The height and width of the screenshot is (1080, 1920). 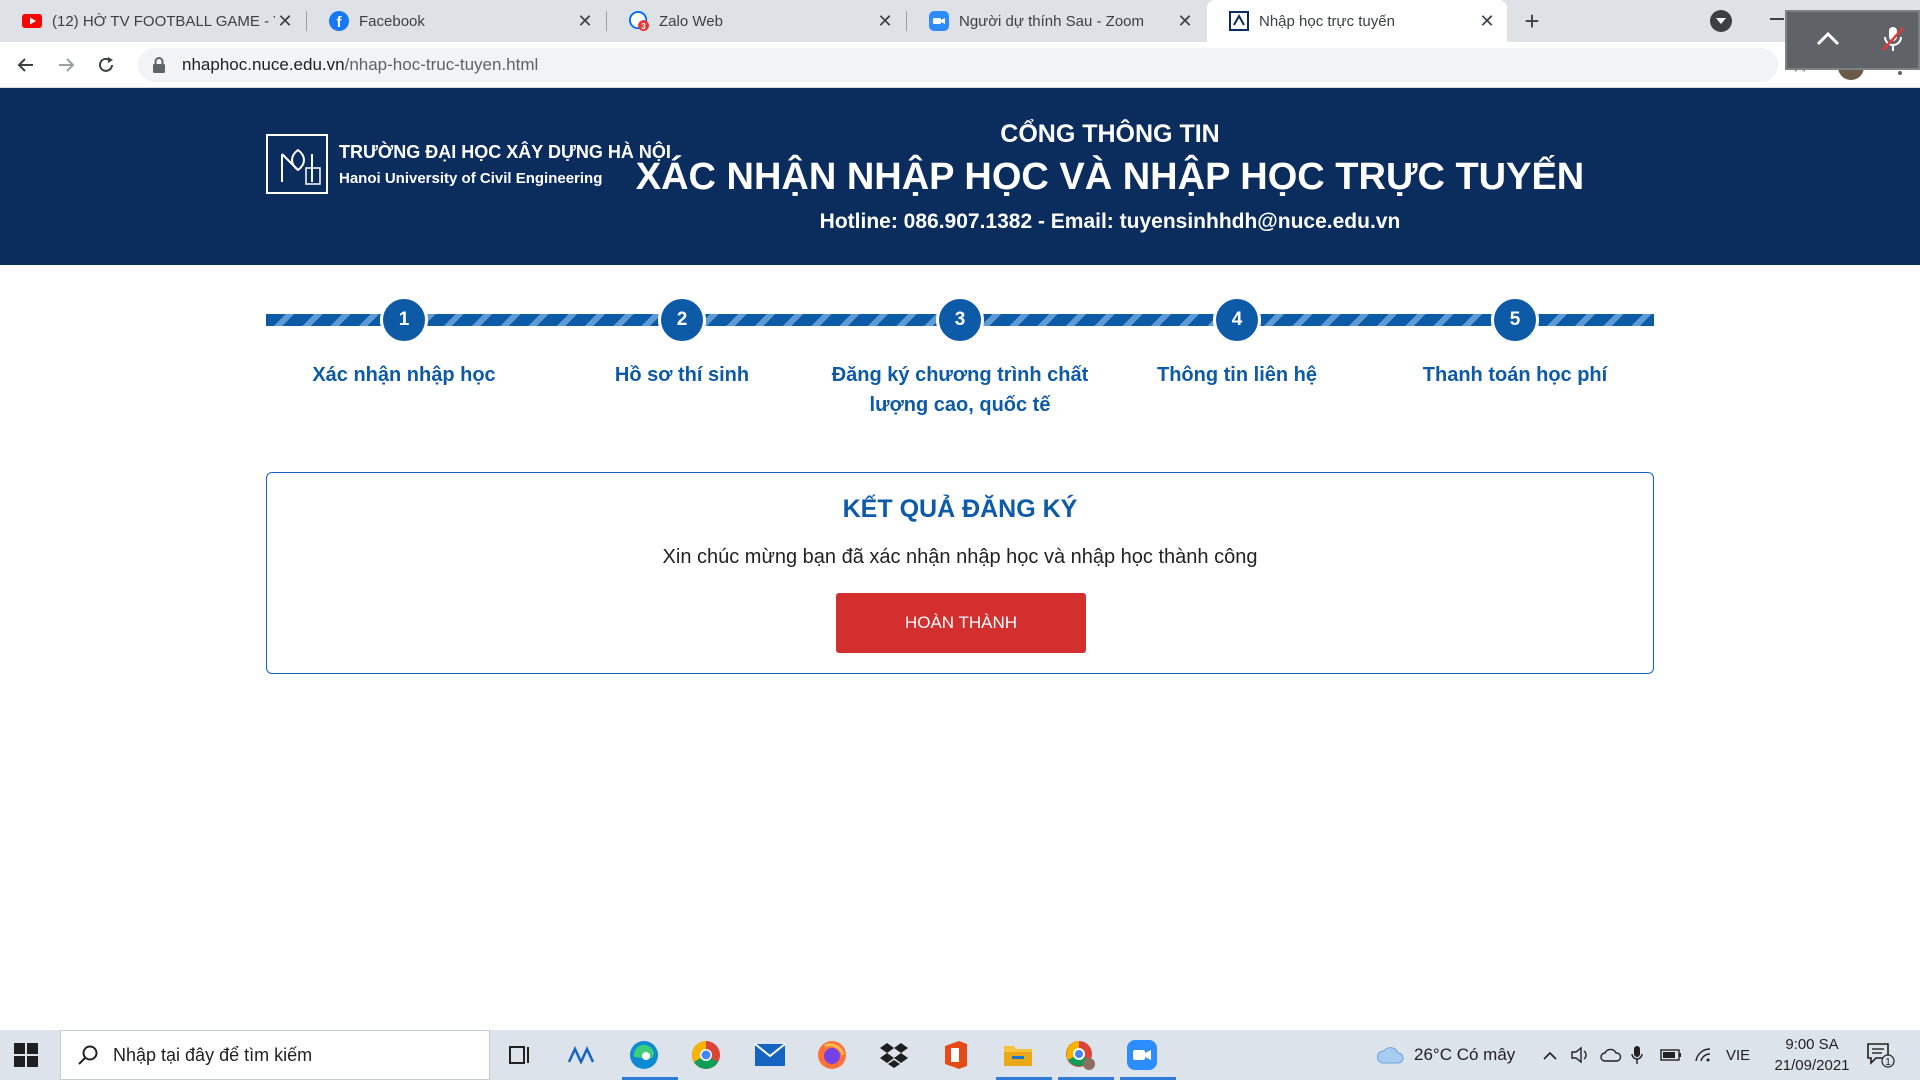 I want to click on clock: 9:00 SA 21/09/2021, so click(x=1812, y=1055).